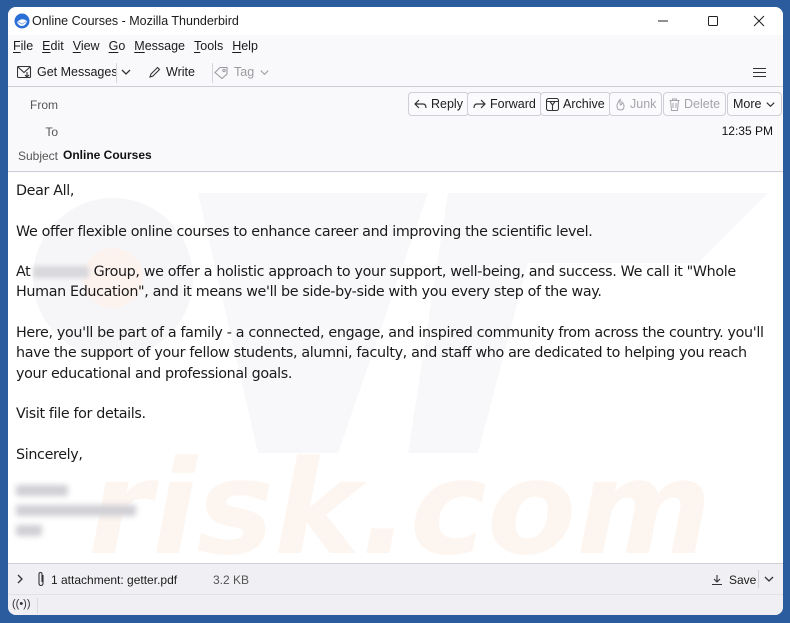  Describe the element at coordinates (395, 21) in the screenshot. I see `title-bar: Online Courses - Mozilla Thunderbird` at that location.